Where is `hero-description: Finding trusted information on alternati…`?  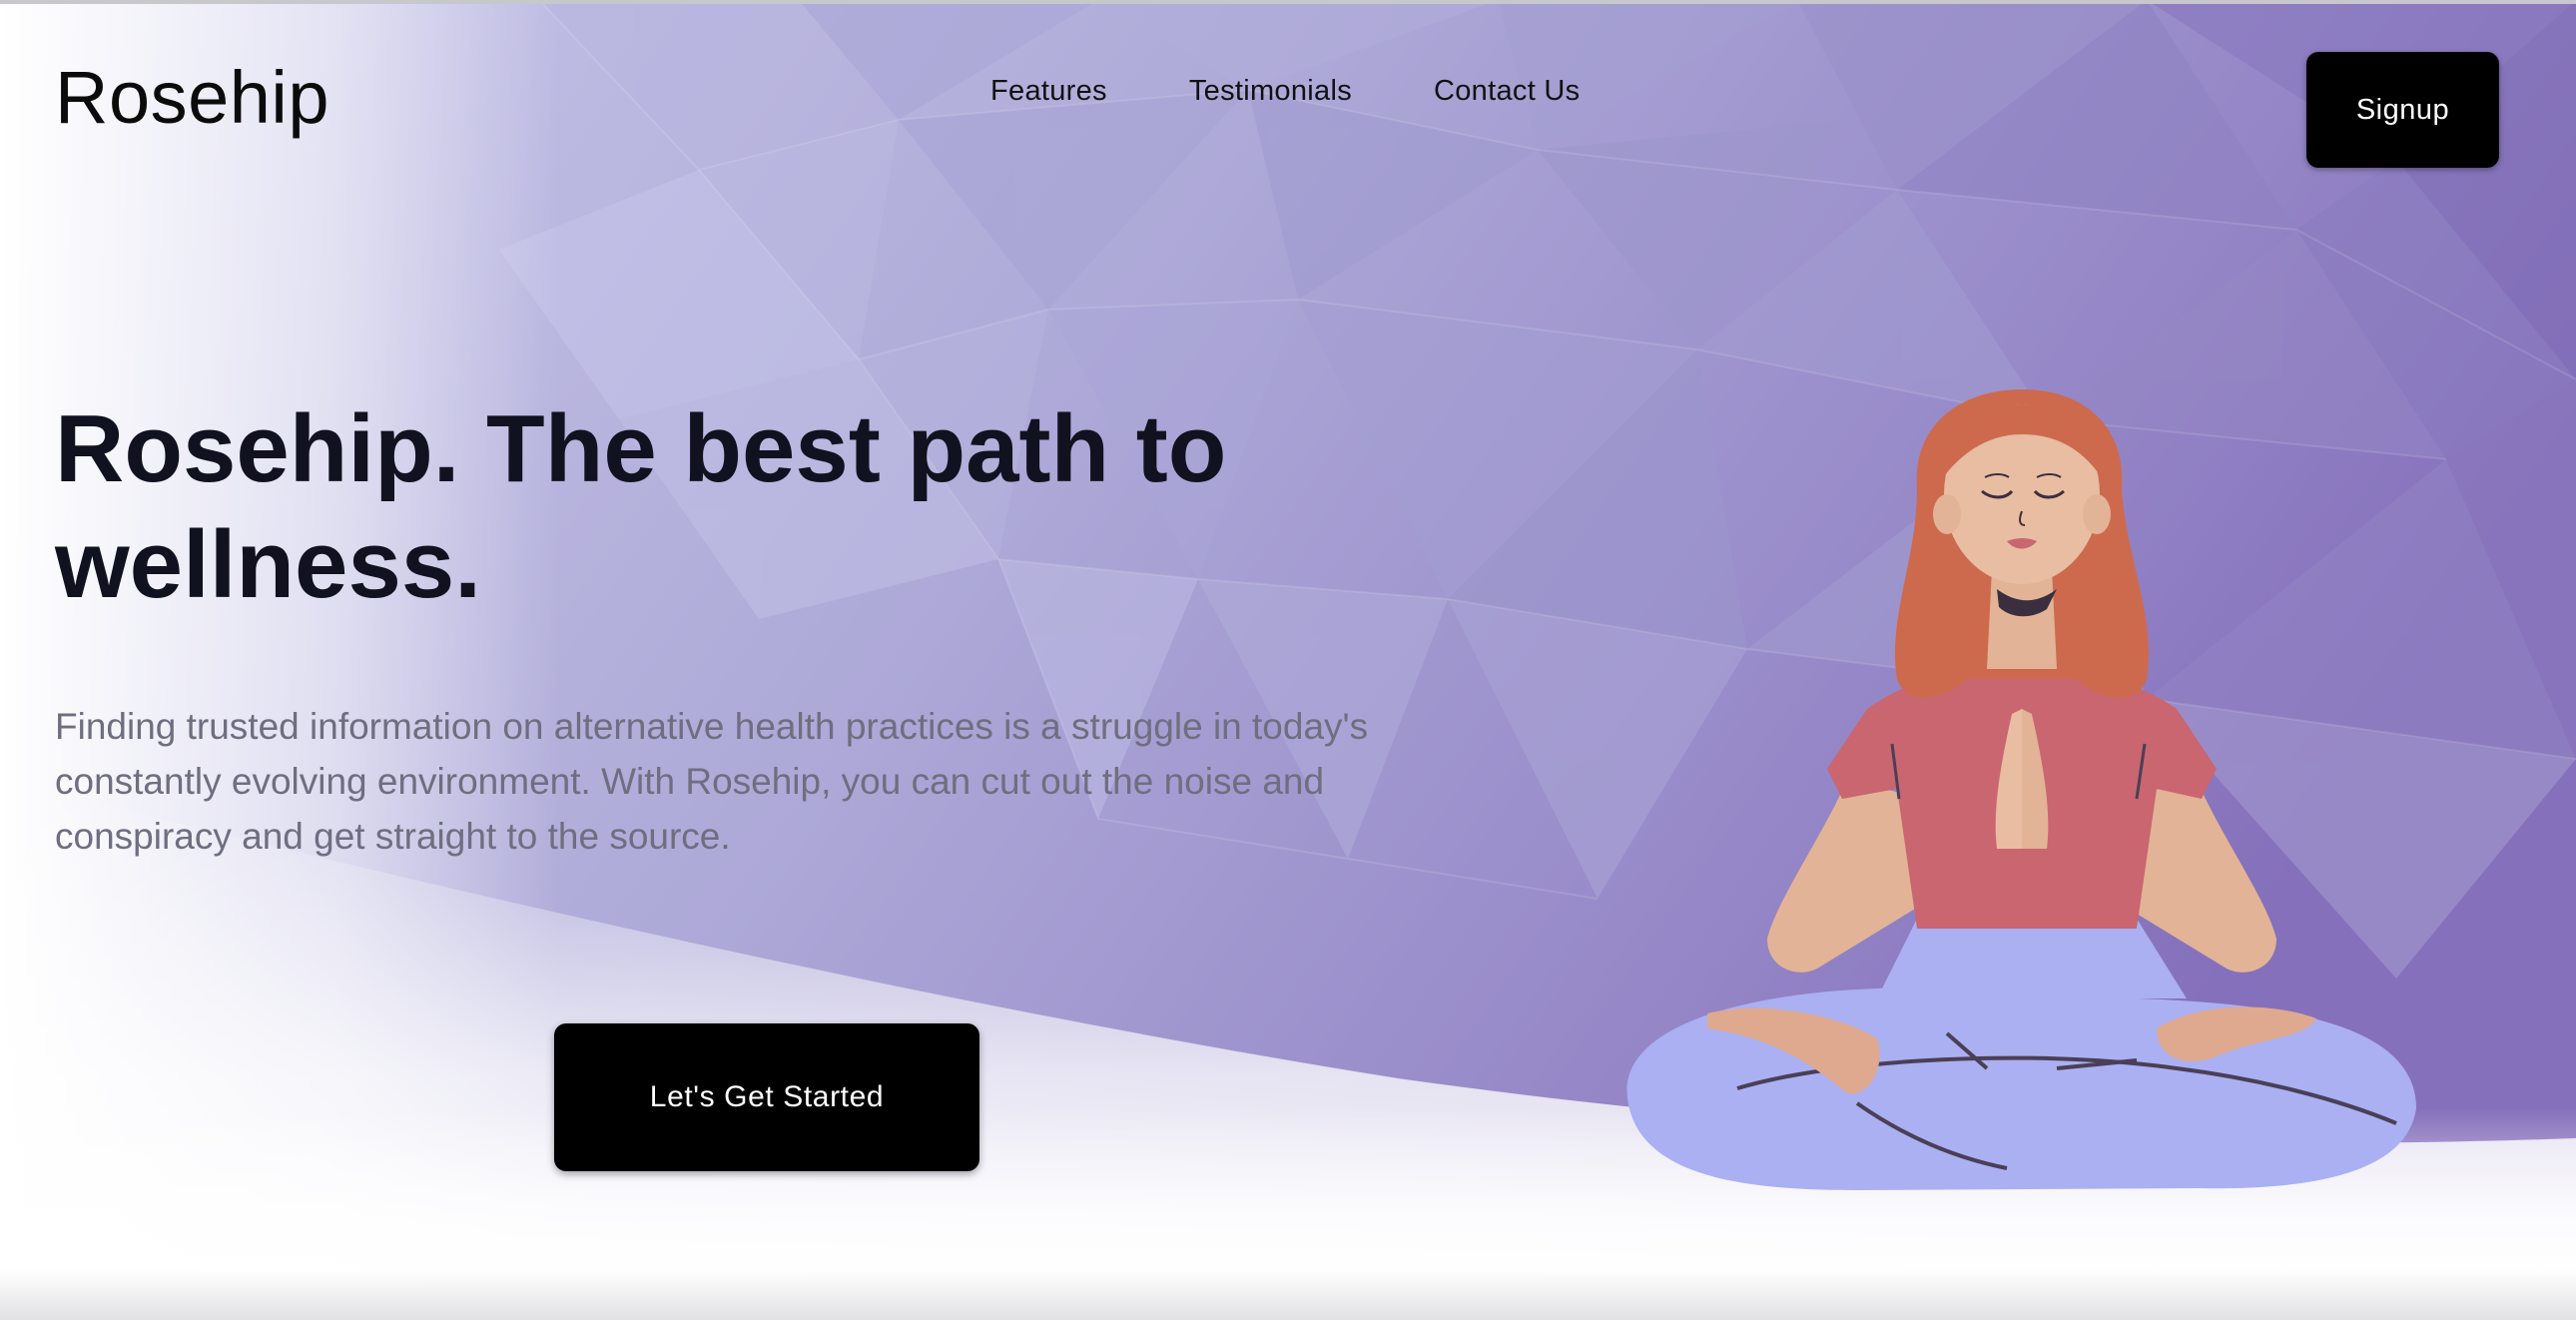 hero-description: Finding trusted information on alternati… is located at coordinates (712, 781).